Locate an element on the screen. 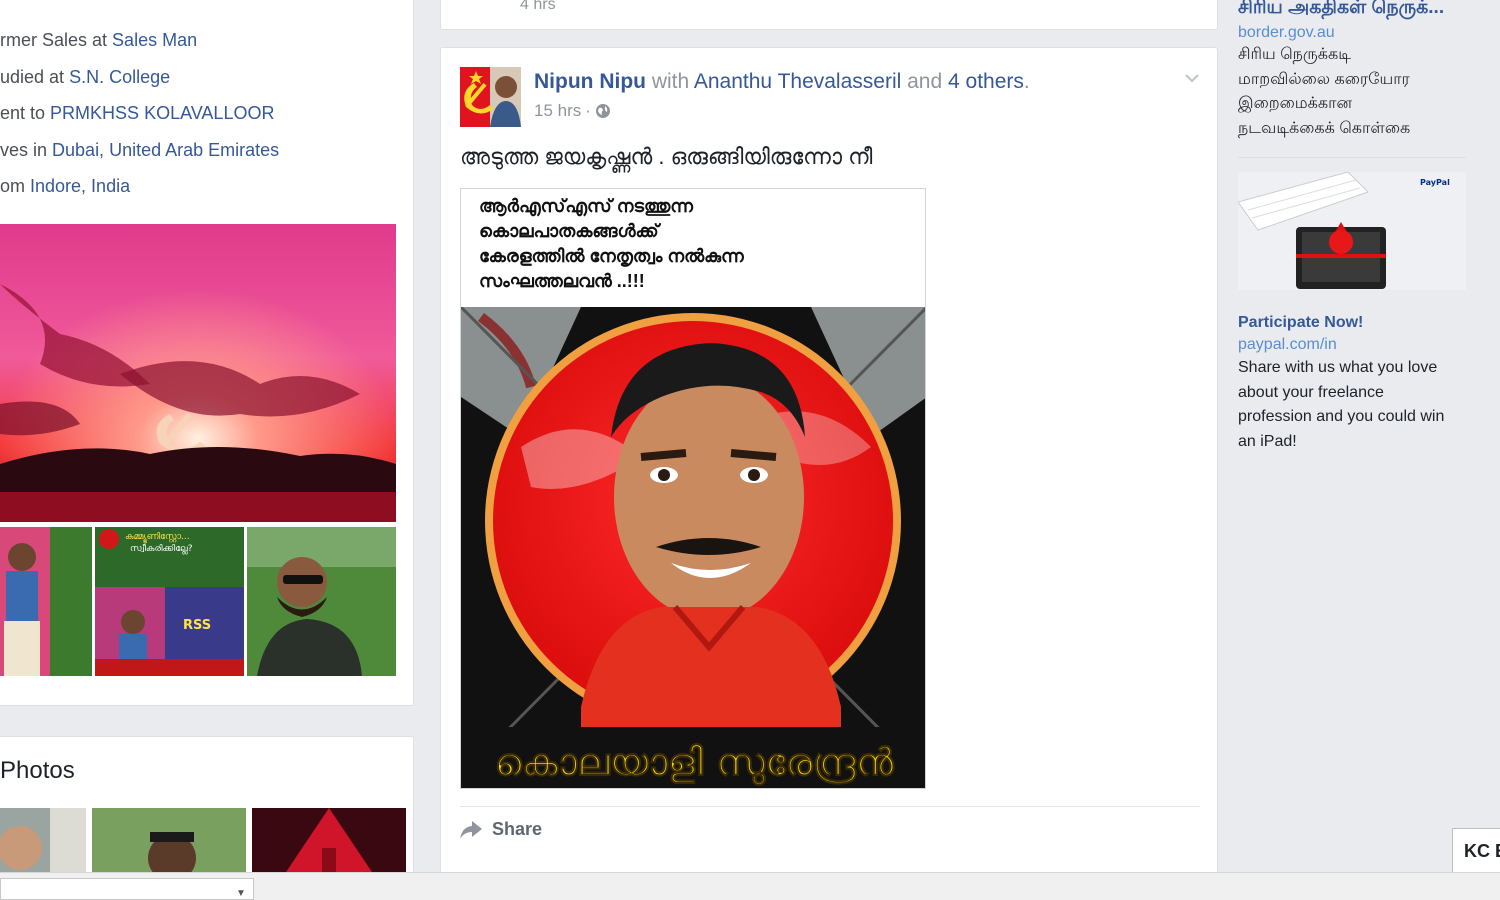 Image resolution: width=1500 pixels, height=900 pixels. chevron-down-icon is located at coordinates (1192, 78).